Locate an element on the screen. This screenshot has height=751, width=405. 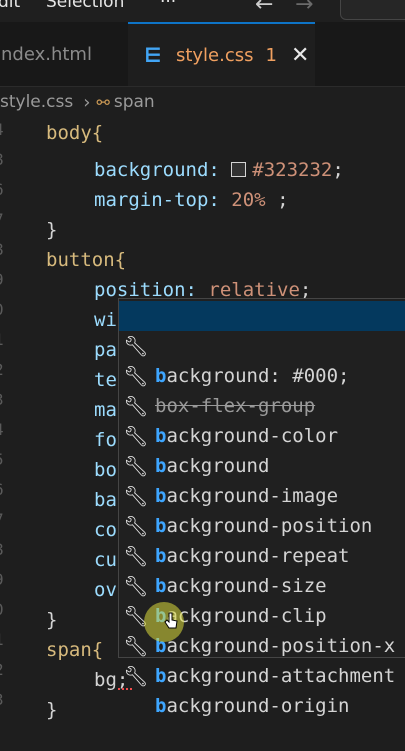
editor-tab-bar: index.html ⋿ style.css 1 ✕ is located at coordinates (202, 54).